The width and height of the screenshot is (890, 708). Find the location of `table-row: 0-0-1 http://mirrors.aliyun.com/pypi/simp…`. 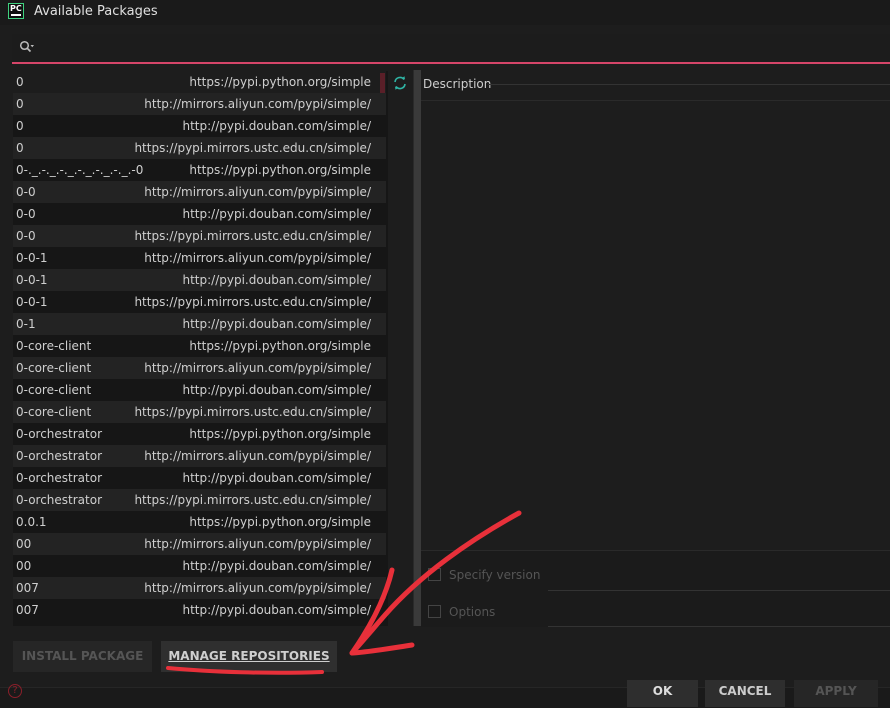

table-row: 0-0-1 http://mirrors.aliyun.com/pypi/simp… is located at coordinates (199, 258).